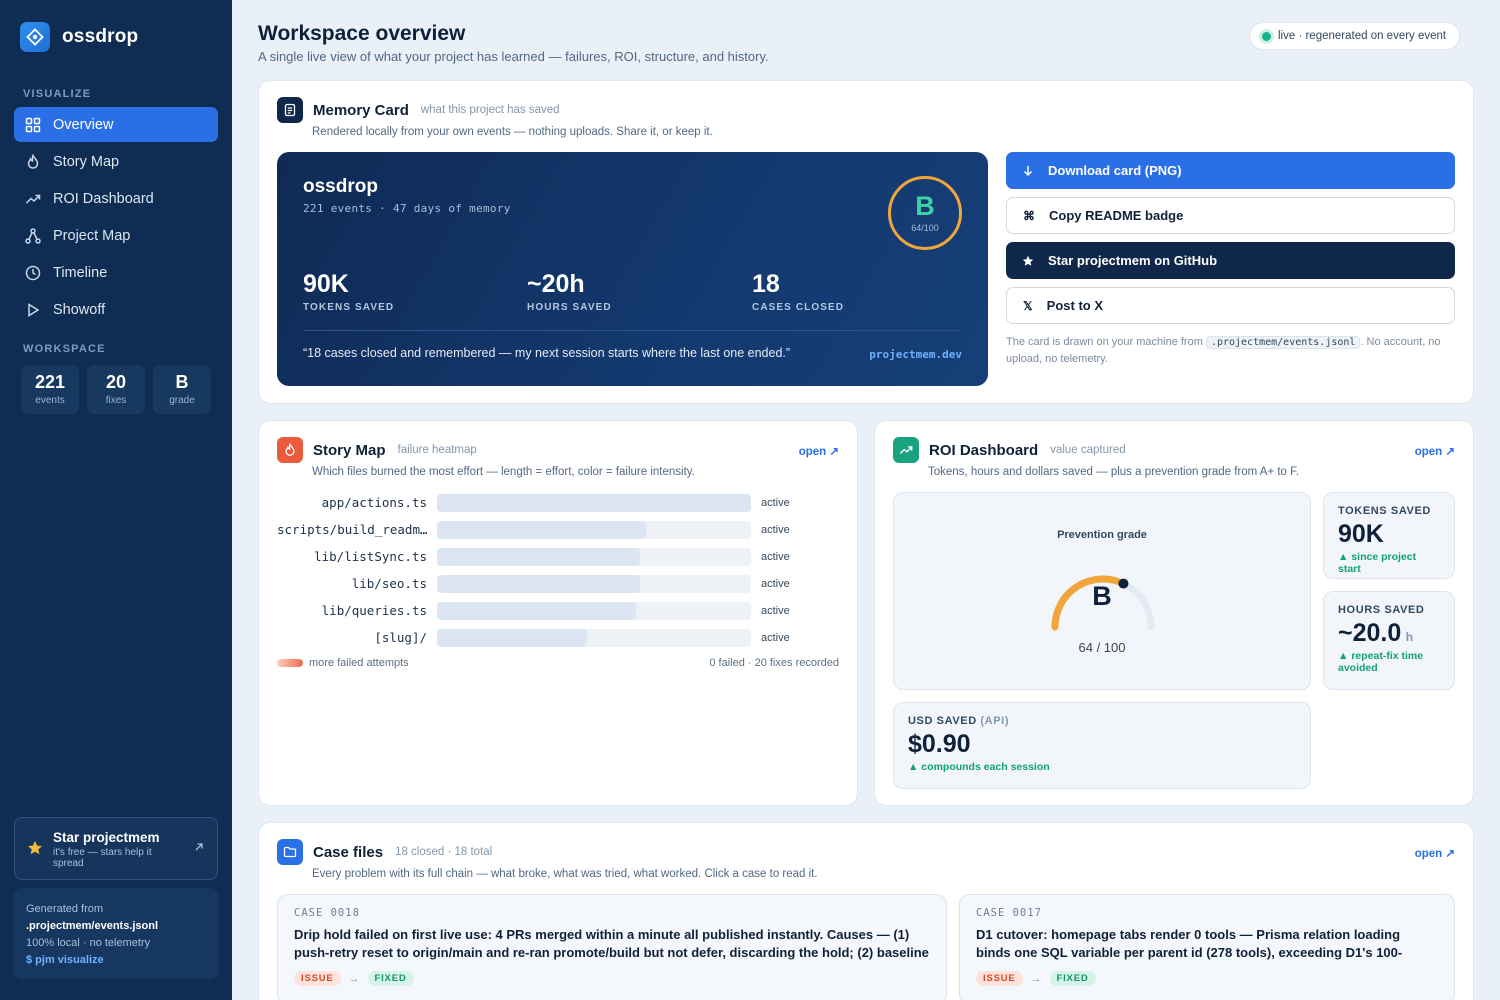 The height and width of the screenshot is (1000, 1500). What do you see at coordinates (1028, 260) in the screenshot?
I see `star-icon` at bounding box center [1028, 260].